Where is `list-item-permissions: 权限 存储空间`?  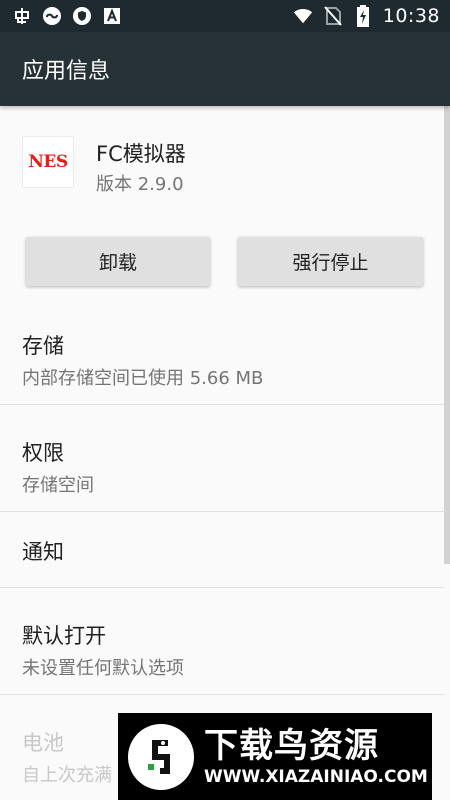
list-item-permissions: 权限 存储空间 is located at coordinates (222, 458).